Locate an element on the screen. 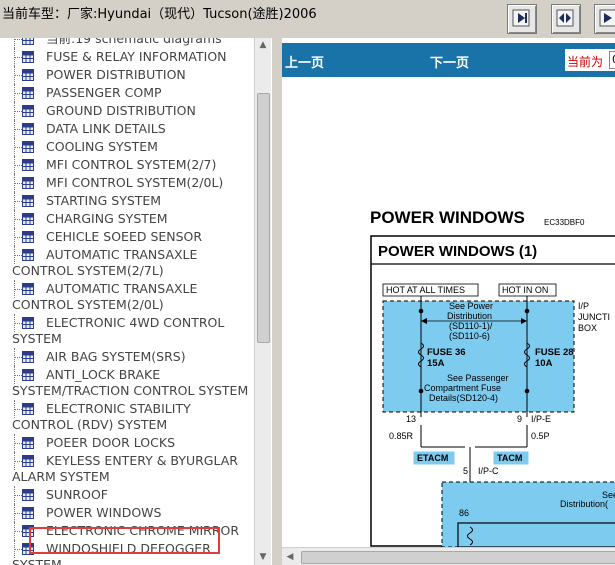 The height and width of the screenshot is (565, 615). tree-item: COOLING SYSTEM is located at coordinates (127, 147).